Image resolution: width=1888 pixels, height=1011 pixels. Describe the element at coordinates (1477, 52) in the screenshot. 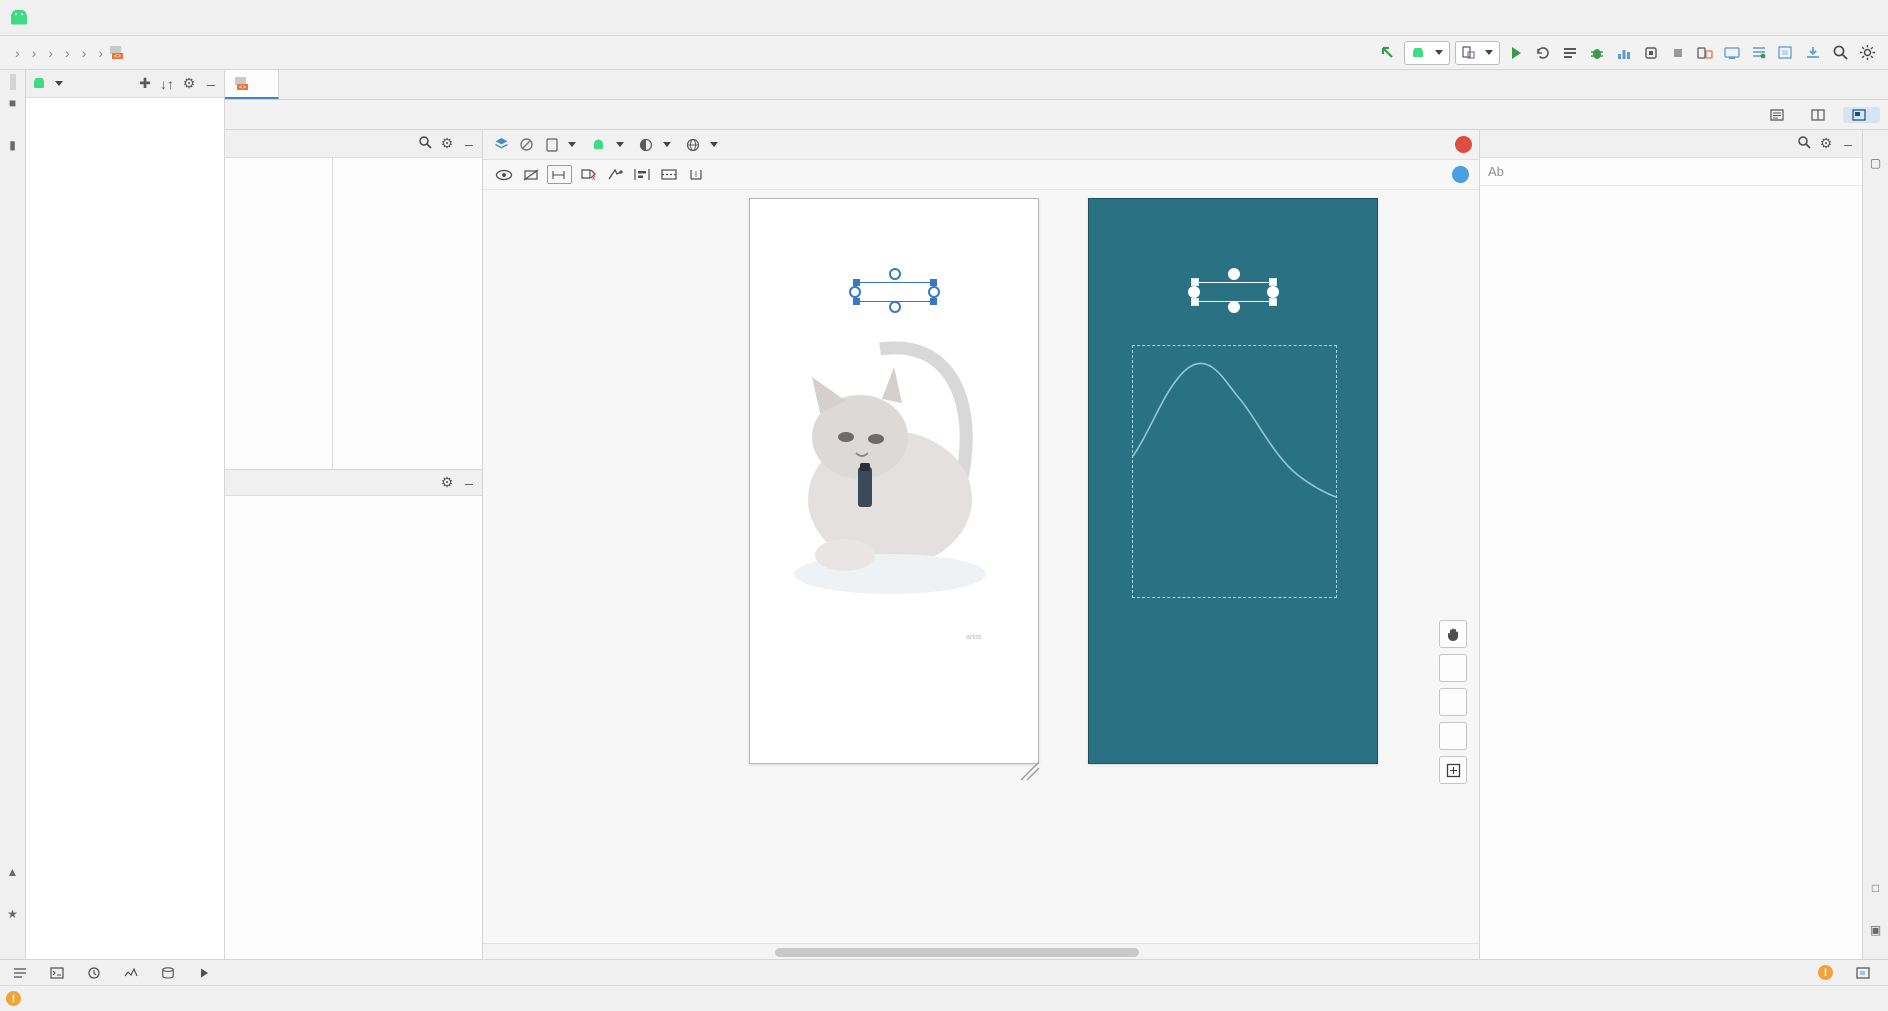

I see `device-selector` at that location.